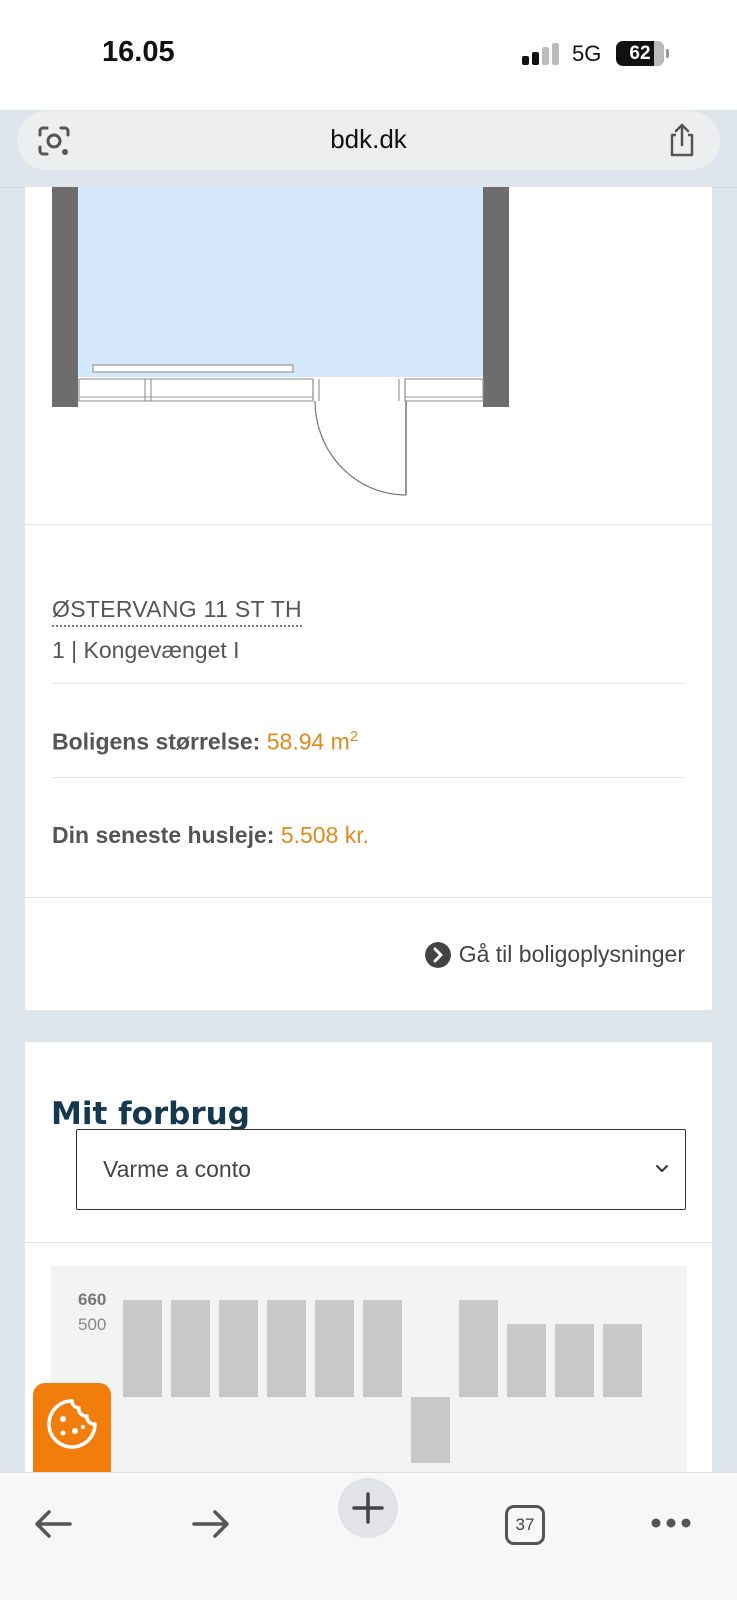 The image size is (737, 1600). Describe the element at coordinates (146, 650) in the screenshot. I see `residence-department: 1 | Kongevænget I` at that location.